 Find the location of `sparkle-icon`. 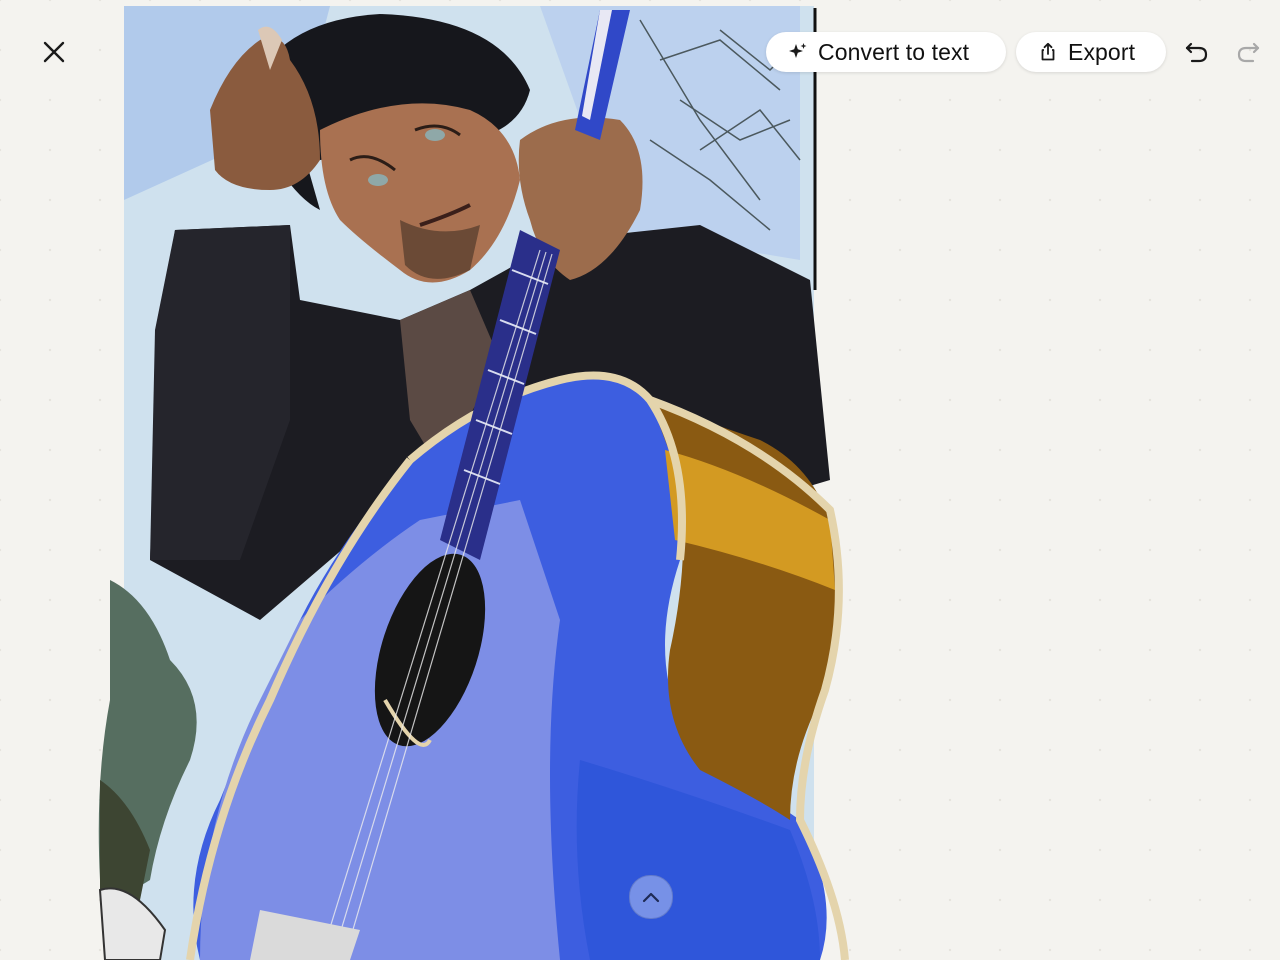

sparkle-icon is located at coordinates (798, 52).